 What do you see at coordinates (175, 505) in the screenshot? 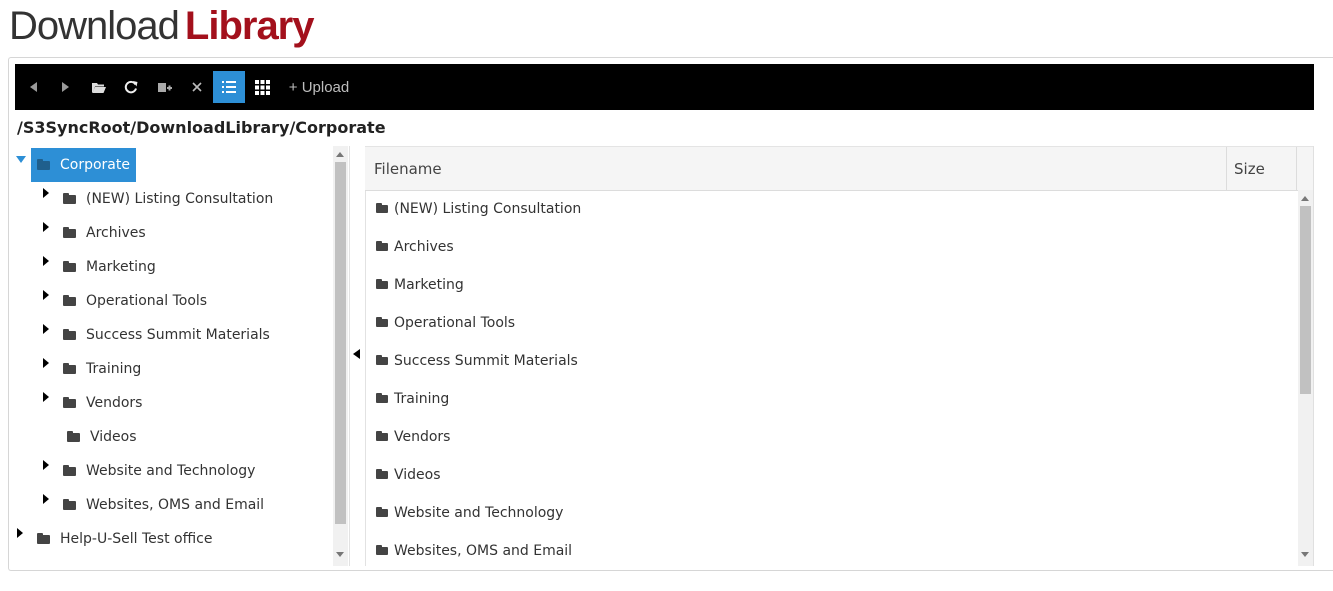
I see `tree-item-label: Websites, OMS and Email` at bounding box center [175, 505].